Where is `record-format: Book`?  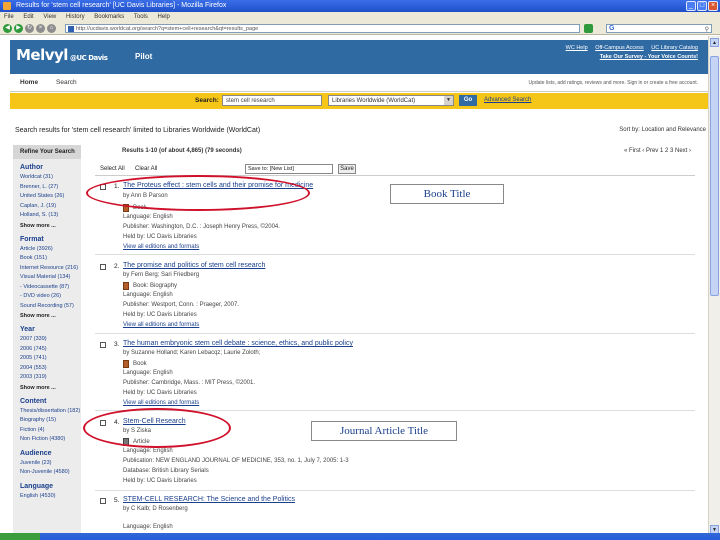
record-format: Book is located at coordinates (140, 364).